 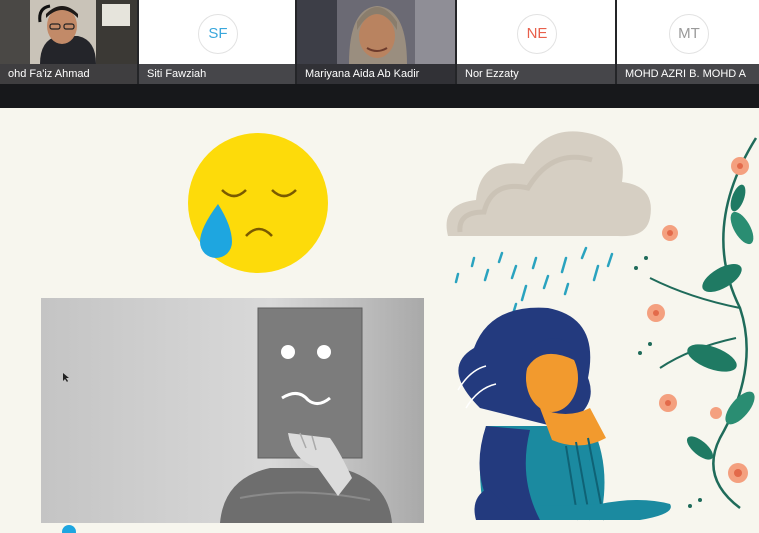 What do you see at coordinates (379, 96) in the screenshot?
I see `strip-divider` at bounding box center [379, 96].